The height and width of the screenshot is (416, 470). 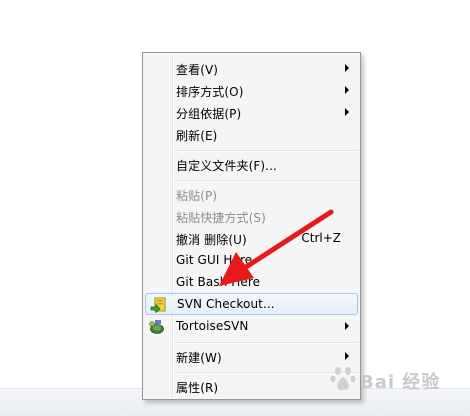 I want to click on watermark-text: Bai 经验, so click(x=400, y=382).